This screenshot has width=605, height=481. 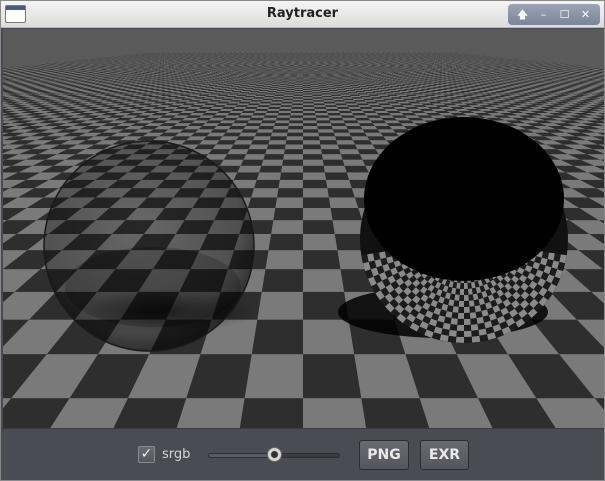 What do you see at coordinates (302, 454) in the screenshot?
I see `control-bar: ✓ srgb PNG EXR` at bounding box center [302, 454].